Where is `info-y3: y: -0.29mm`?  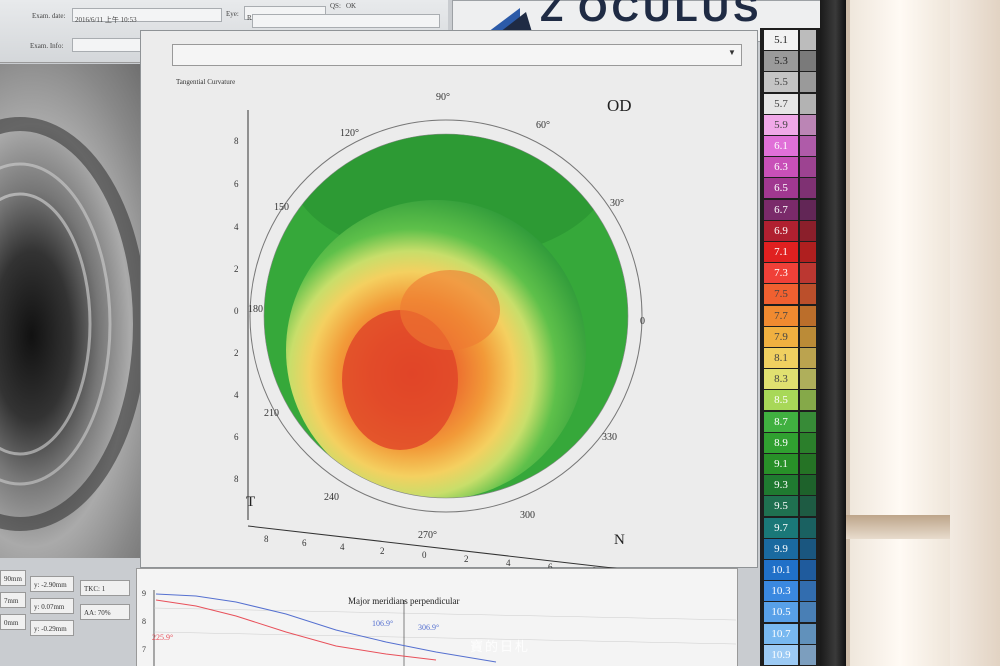 info-y3: y: -0.29mm is located at coordinates (52, 628).